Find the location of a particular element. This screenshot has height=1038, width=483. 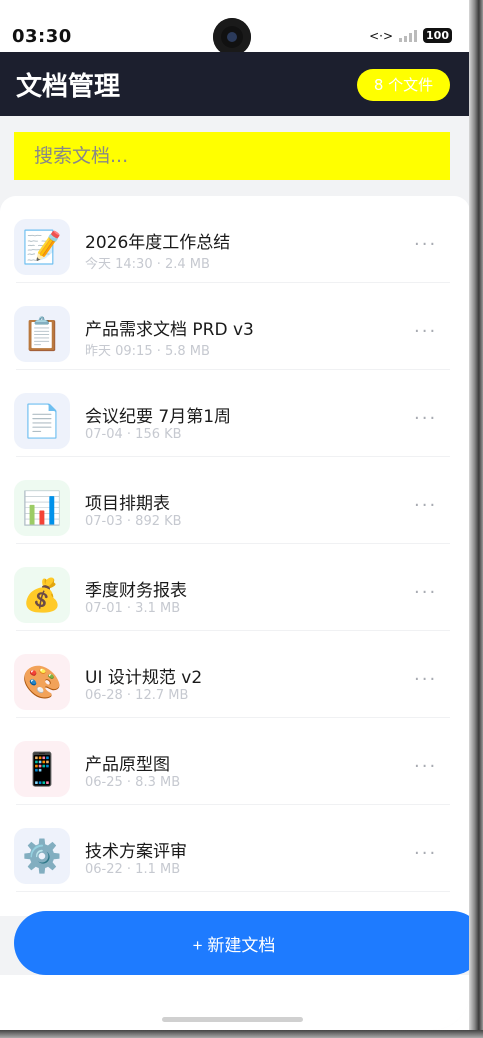

status-bar: 03:30 <·> 100 is located at coordinates (235, 28).